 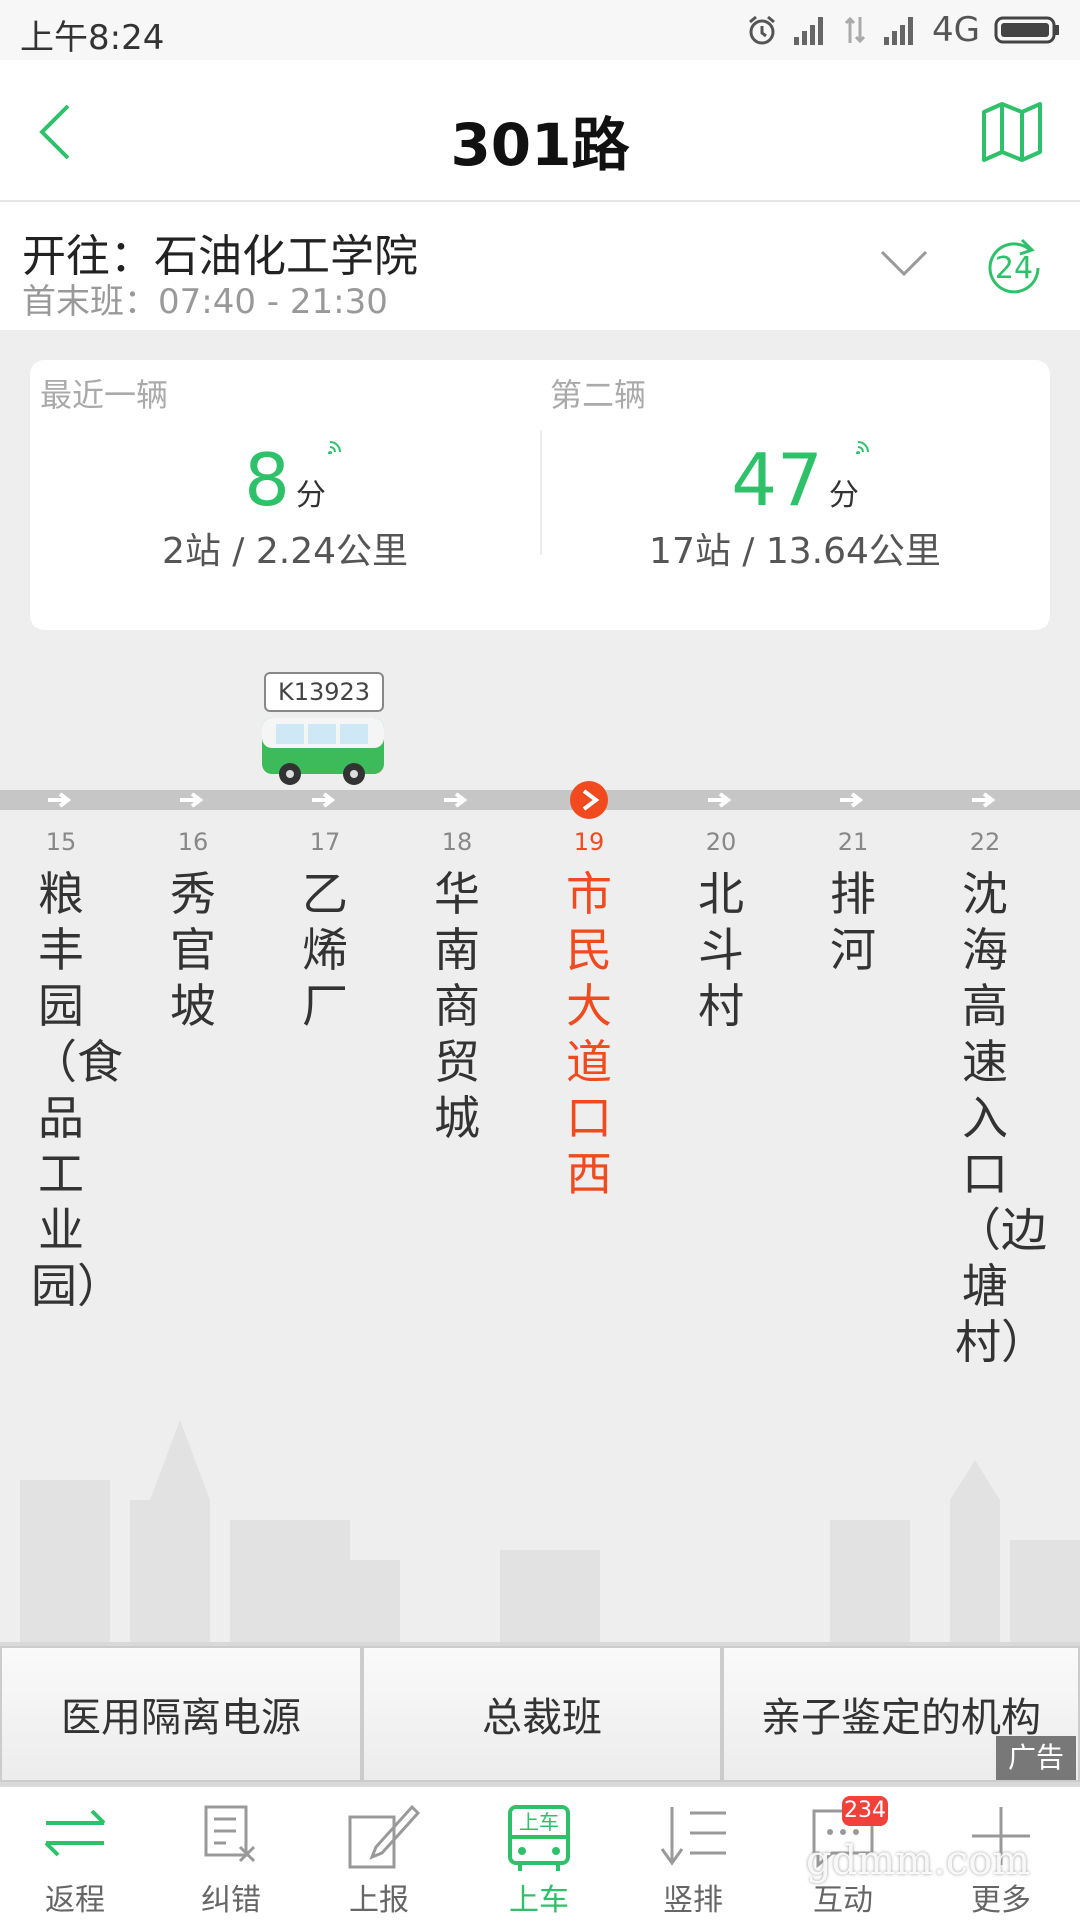 I want to click on refresh-button: 24, so click(x=1014, y=268).